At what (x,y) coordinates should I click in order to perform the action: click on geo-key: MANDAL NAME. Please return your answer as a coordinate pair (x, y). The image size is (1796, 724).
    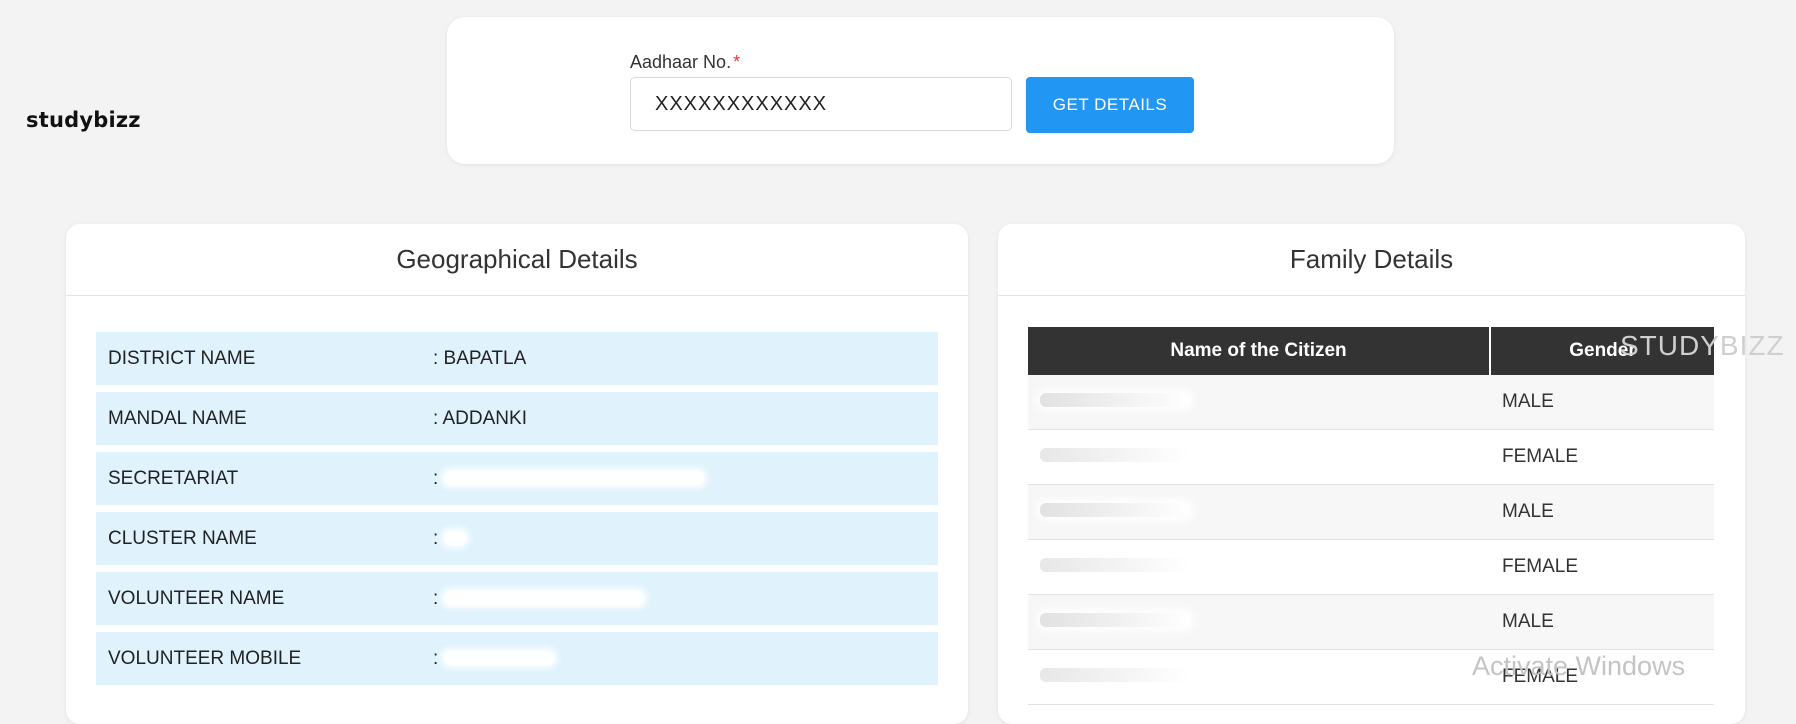
    Looking at the image, I should click on (177, 418).